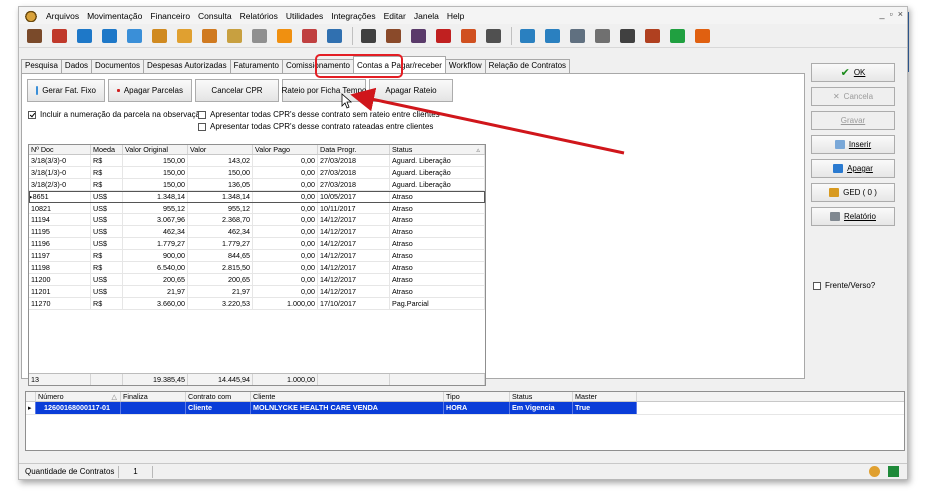 This screenshot has height=497, width=930. What do you see at coordinates (134, 36) in the screenshot?
I see `thumb-up-alt-icon` at bounding box center [134, 36].